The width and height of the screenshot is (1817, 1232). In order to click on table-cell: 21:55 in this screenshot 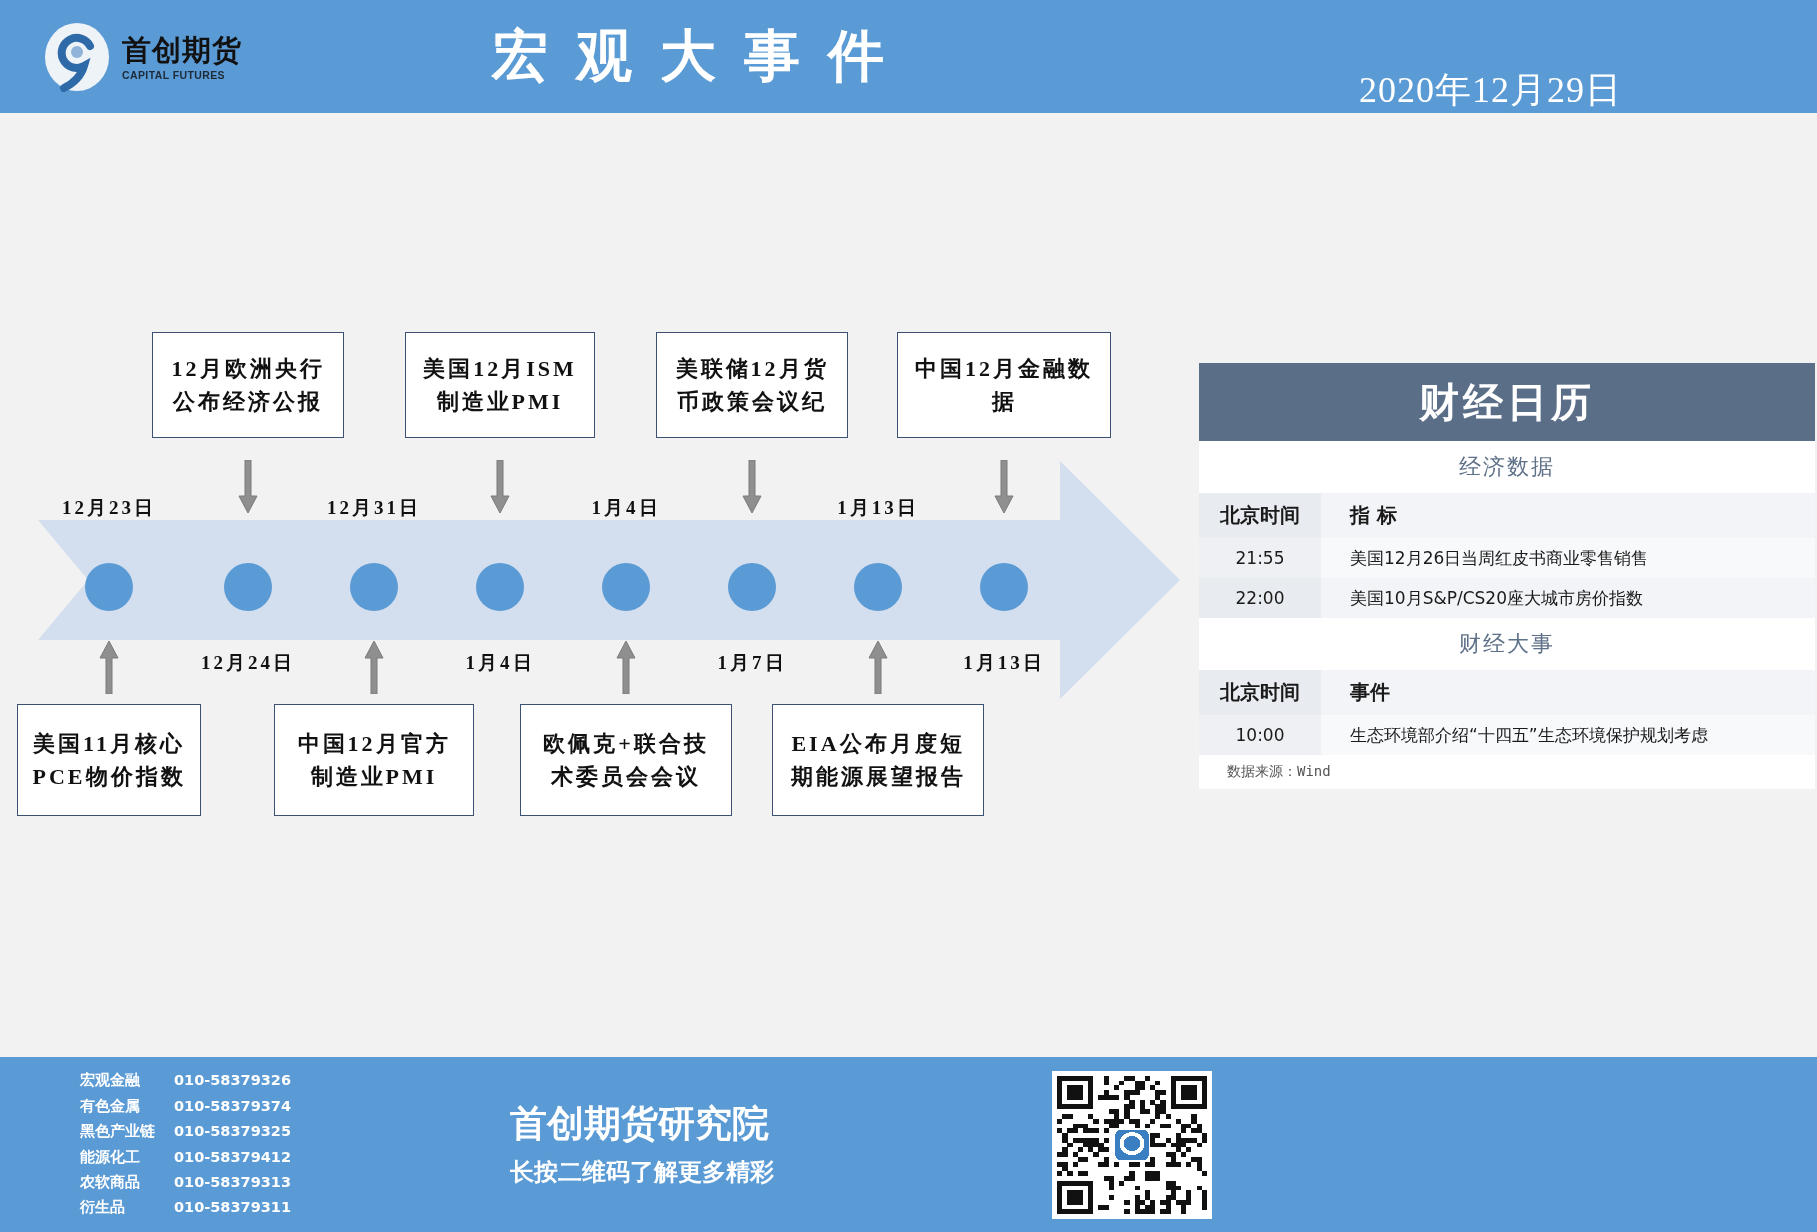, I will do `click(1260, 558)`.